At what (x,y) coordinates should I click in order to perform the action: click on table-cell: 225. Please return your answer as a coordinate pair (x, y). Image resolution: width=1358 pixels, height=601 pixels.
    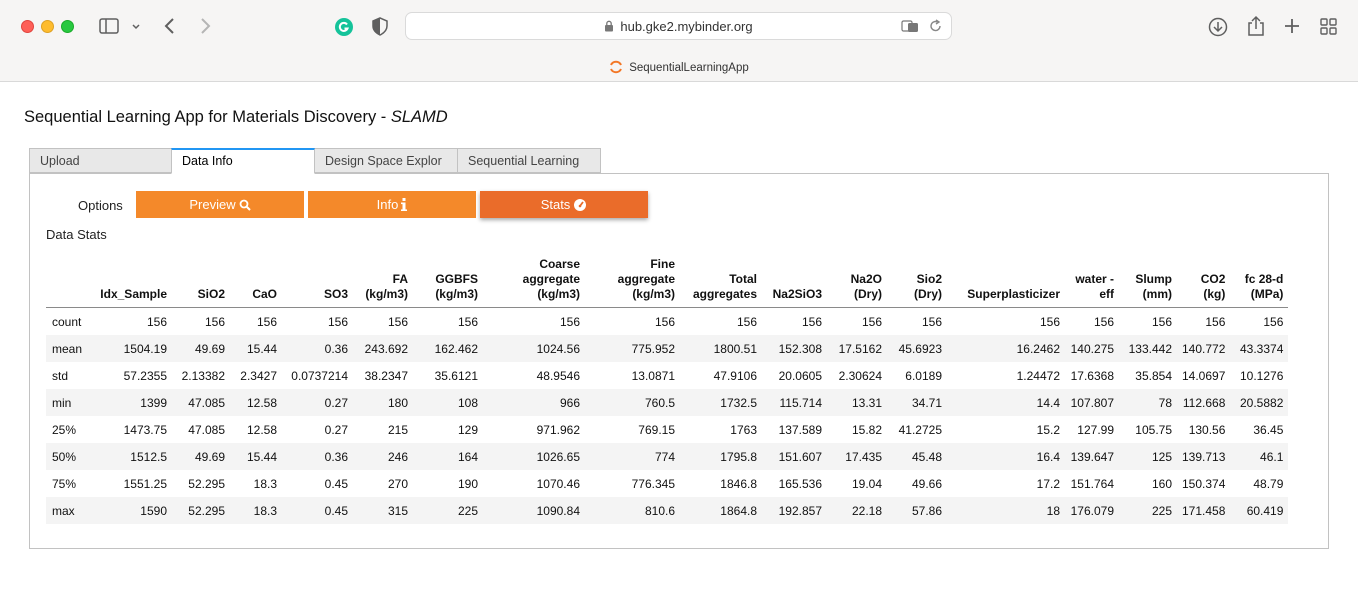
    Looking at the image, I should click on (467, 510).